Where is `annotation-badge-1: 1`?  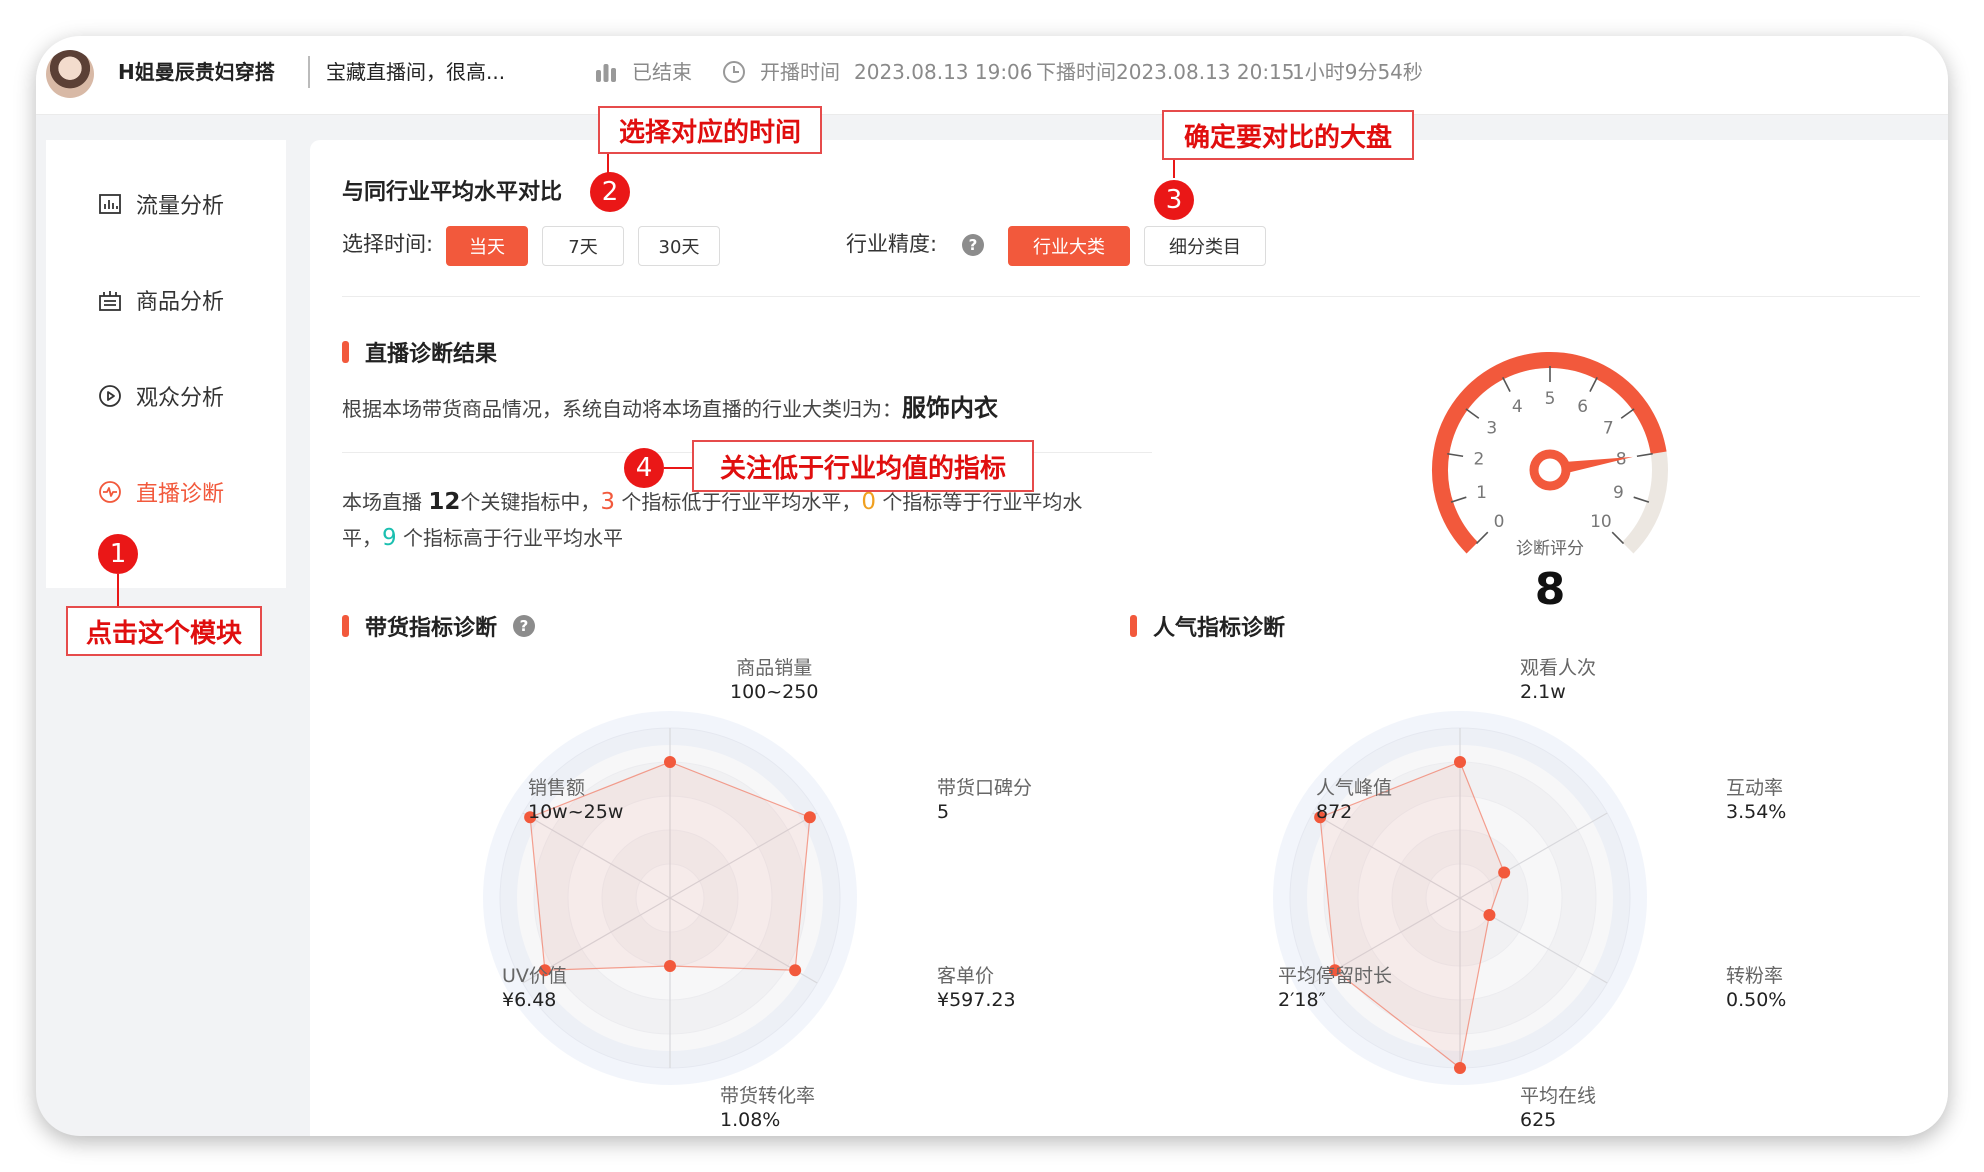
annotation-badge-1: 1 is located at coordinates (118, 554).